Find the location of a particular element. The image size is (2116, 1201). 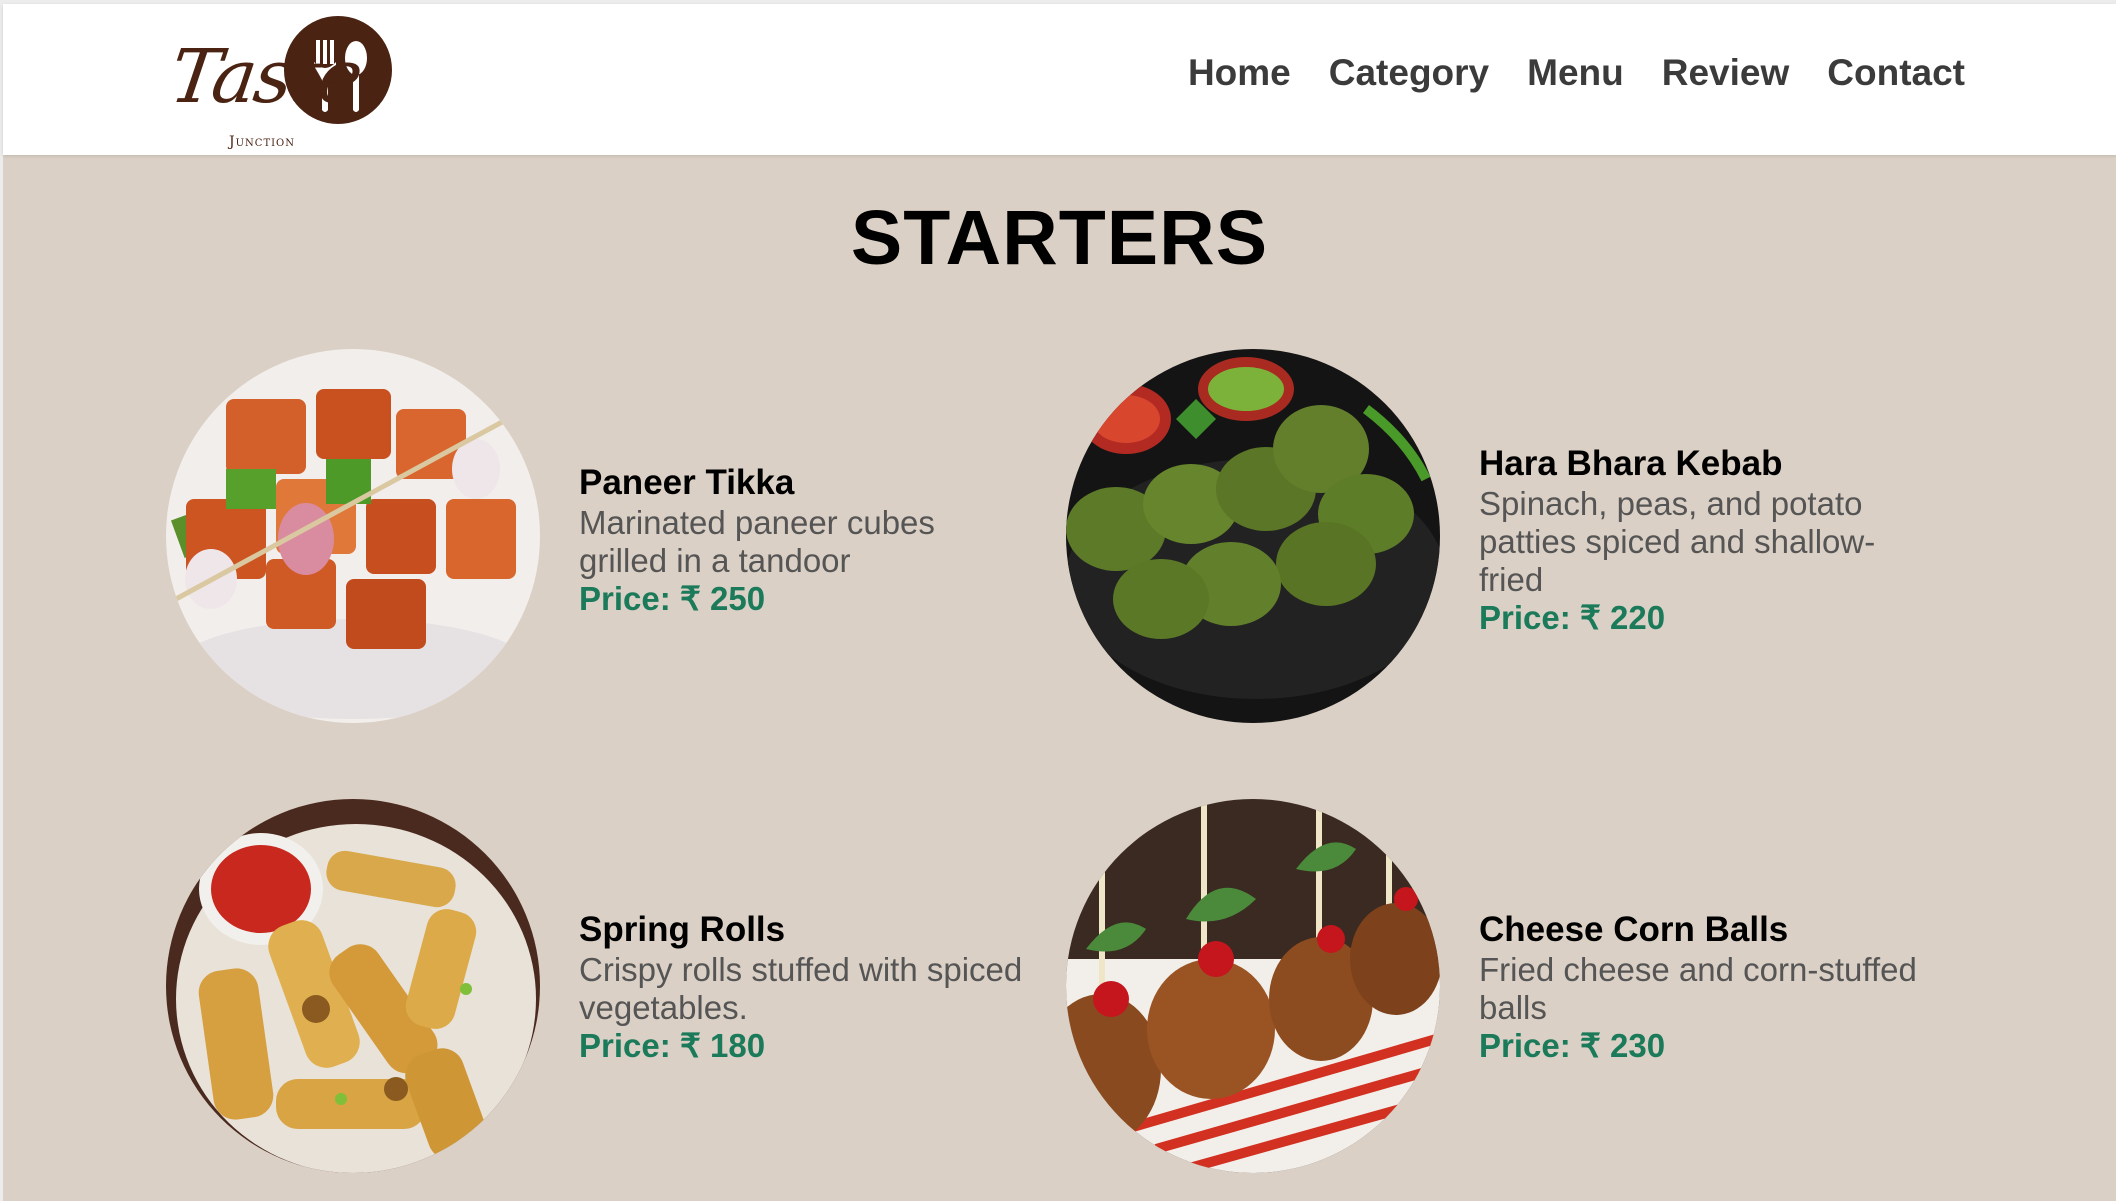

item-name: Hara Bhara Kebab is located at coordinates (1631, 463).